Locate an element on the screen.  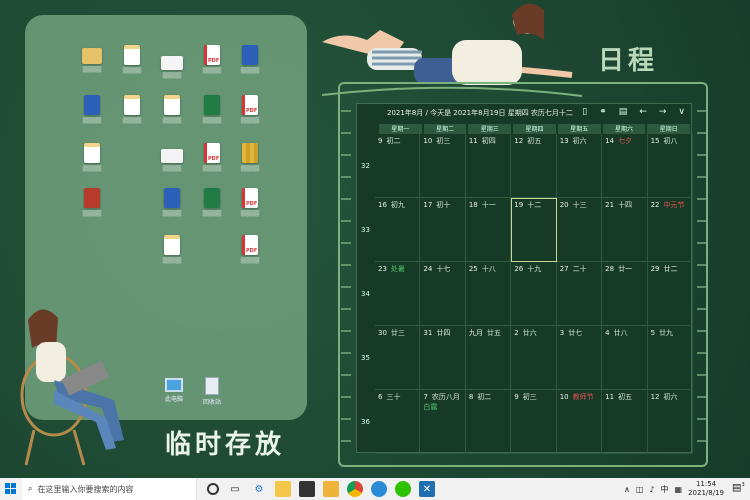
schedule-title: 日程 is located at coordinates (628, 61).